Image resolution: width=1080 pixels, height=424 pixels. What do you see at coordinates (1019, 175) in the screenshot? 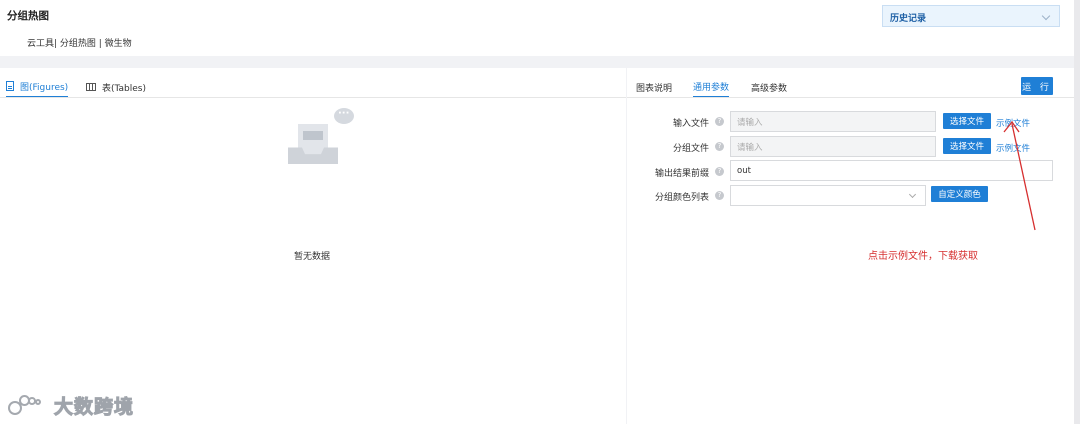
I see `annotation-arrow` at bounding box center [1019, 175].